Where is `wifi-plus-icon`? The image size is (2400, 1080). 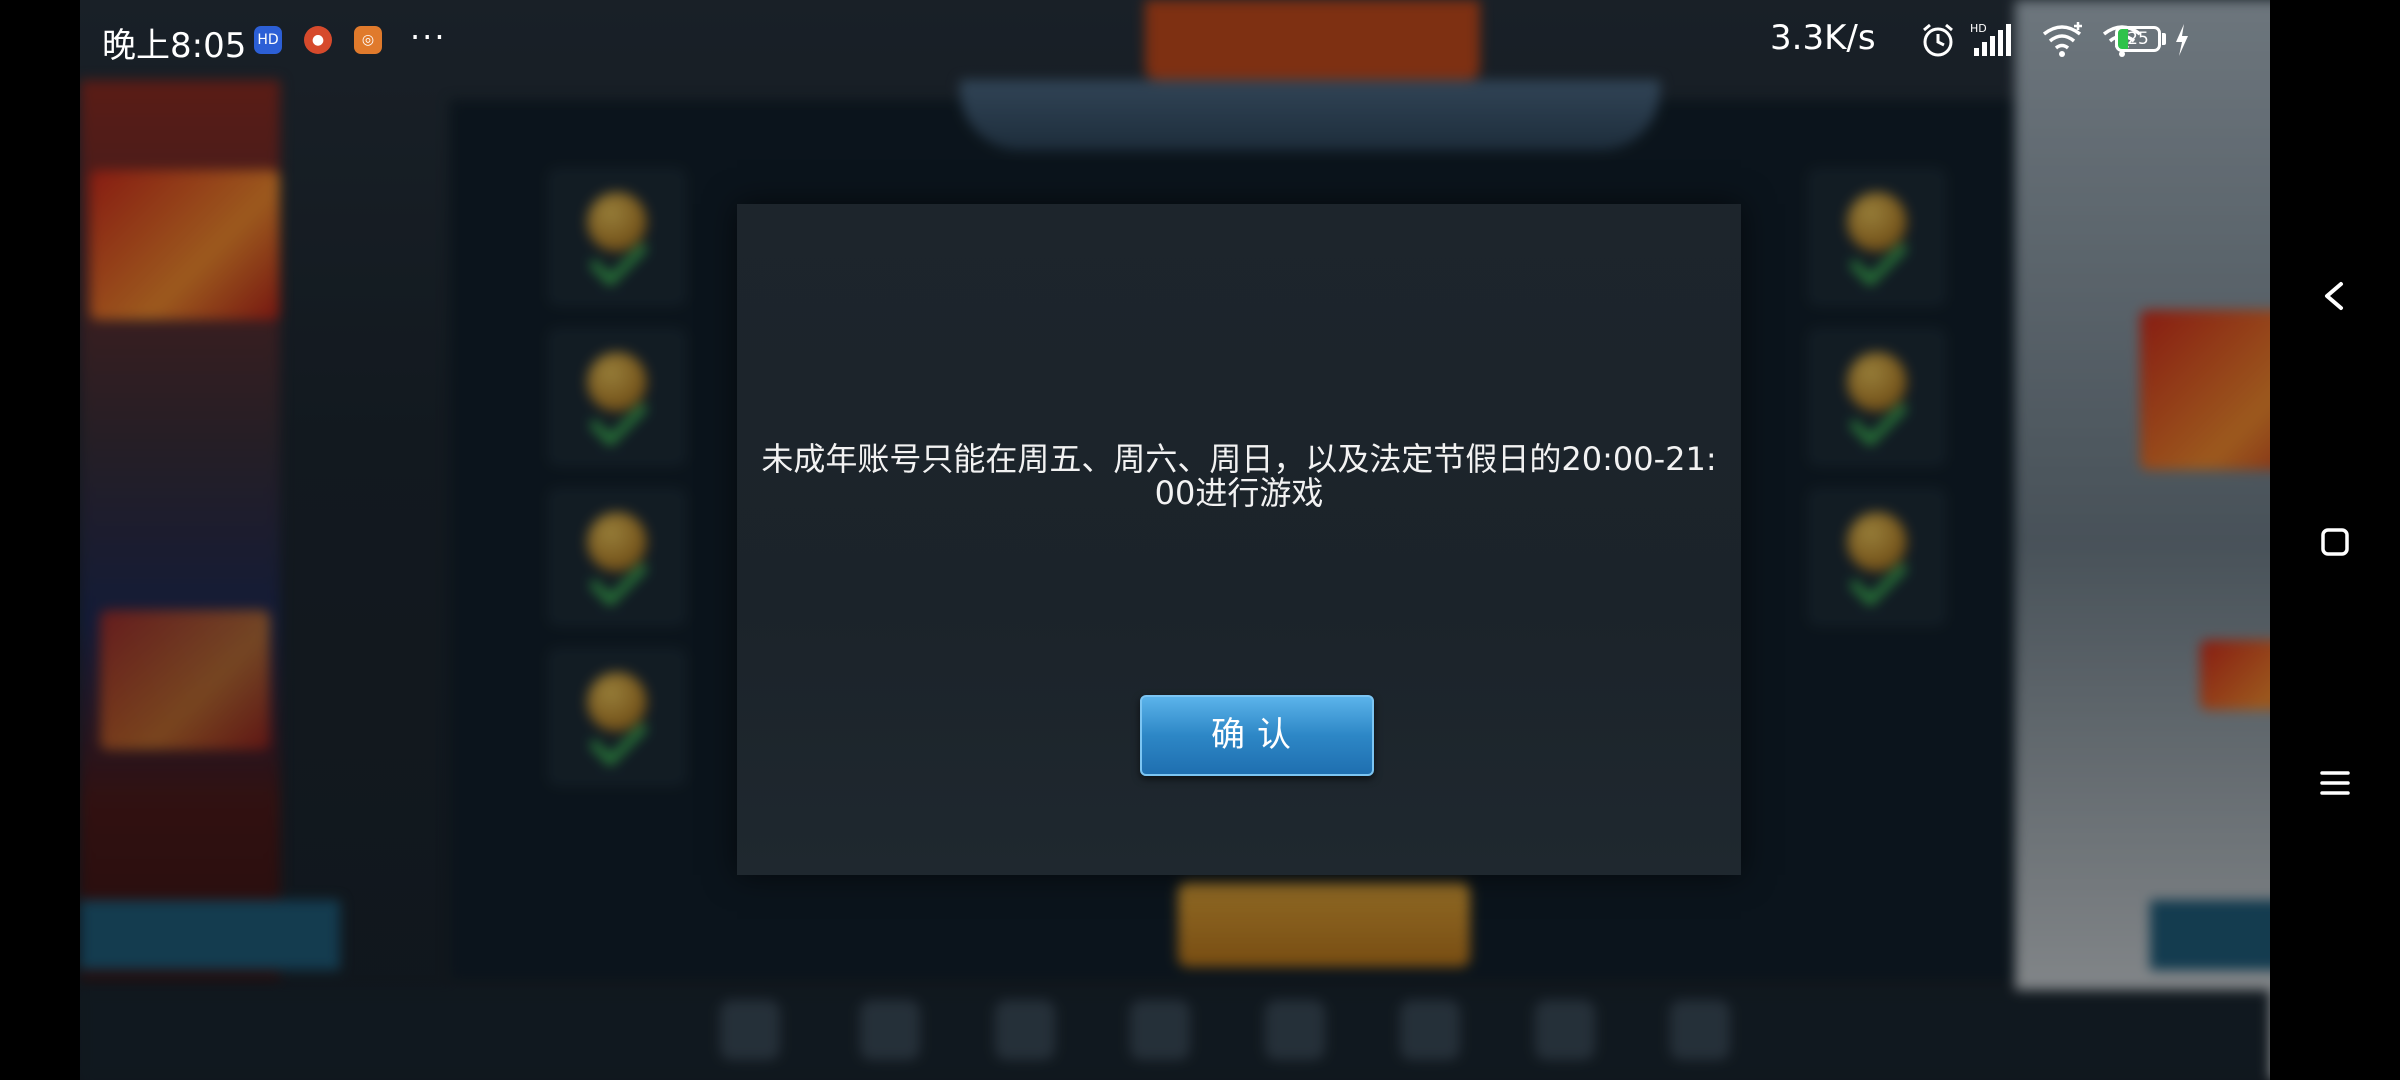
wifi-plus-icon is located at coordinates (2062, 39).